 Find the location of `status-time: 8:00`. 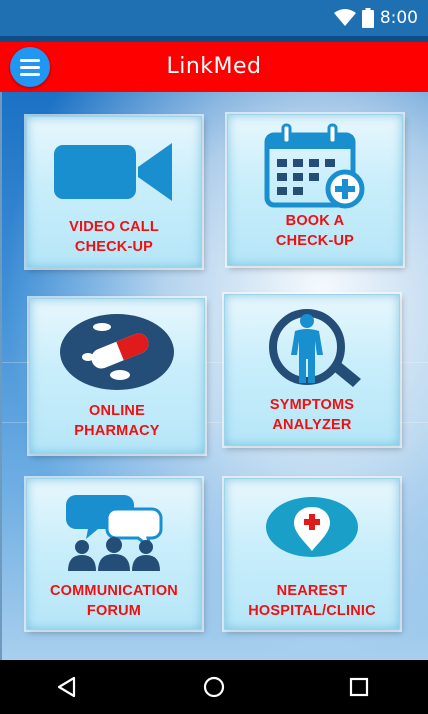

status-time: 8:00 is located at coordinates (398, 18).